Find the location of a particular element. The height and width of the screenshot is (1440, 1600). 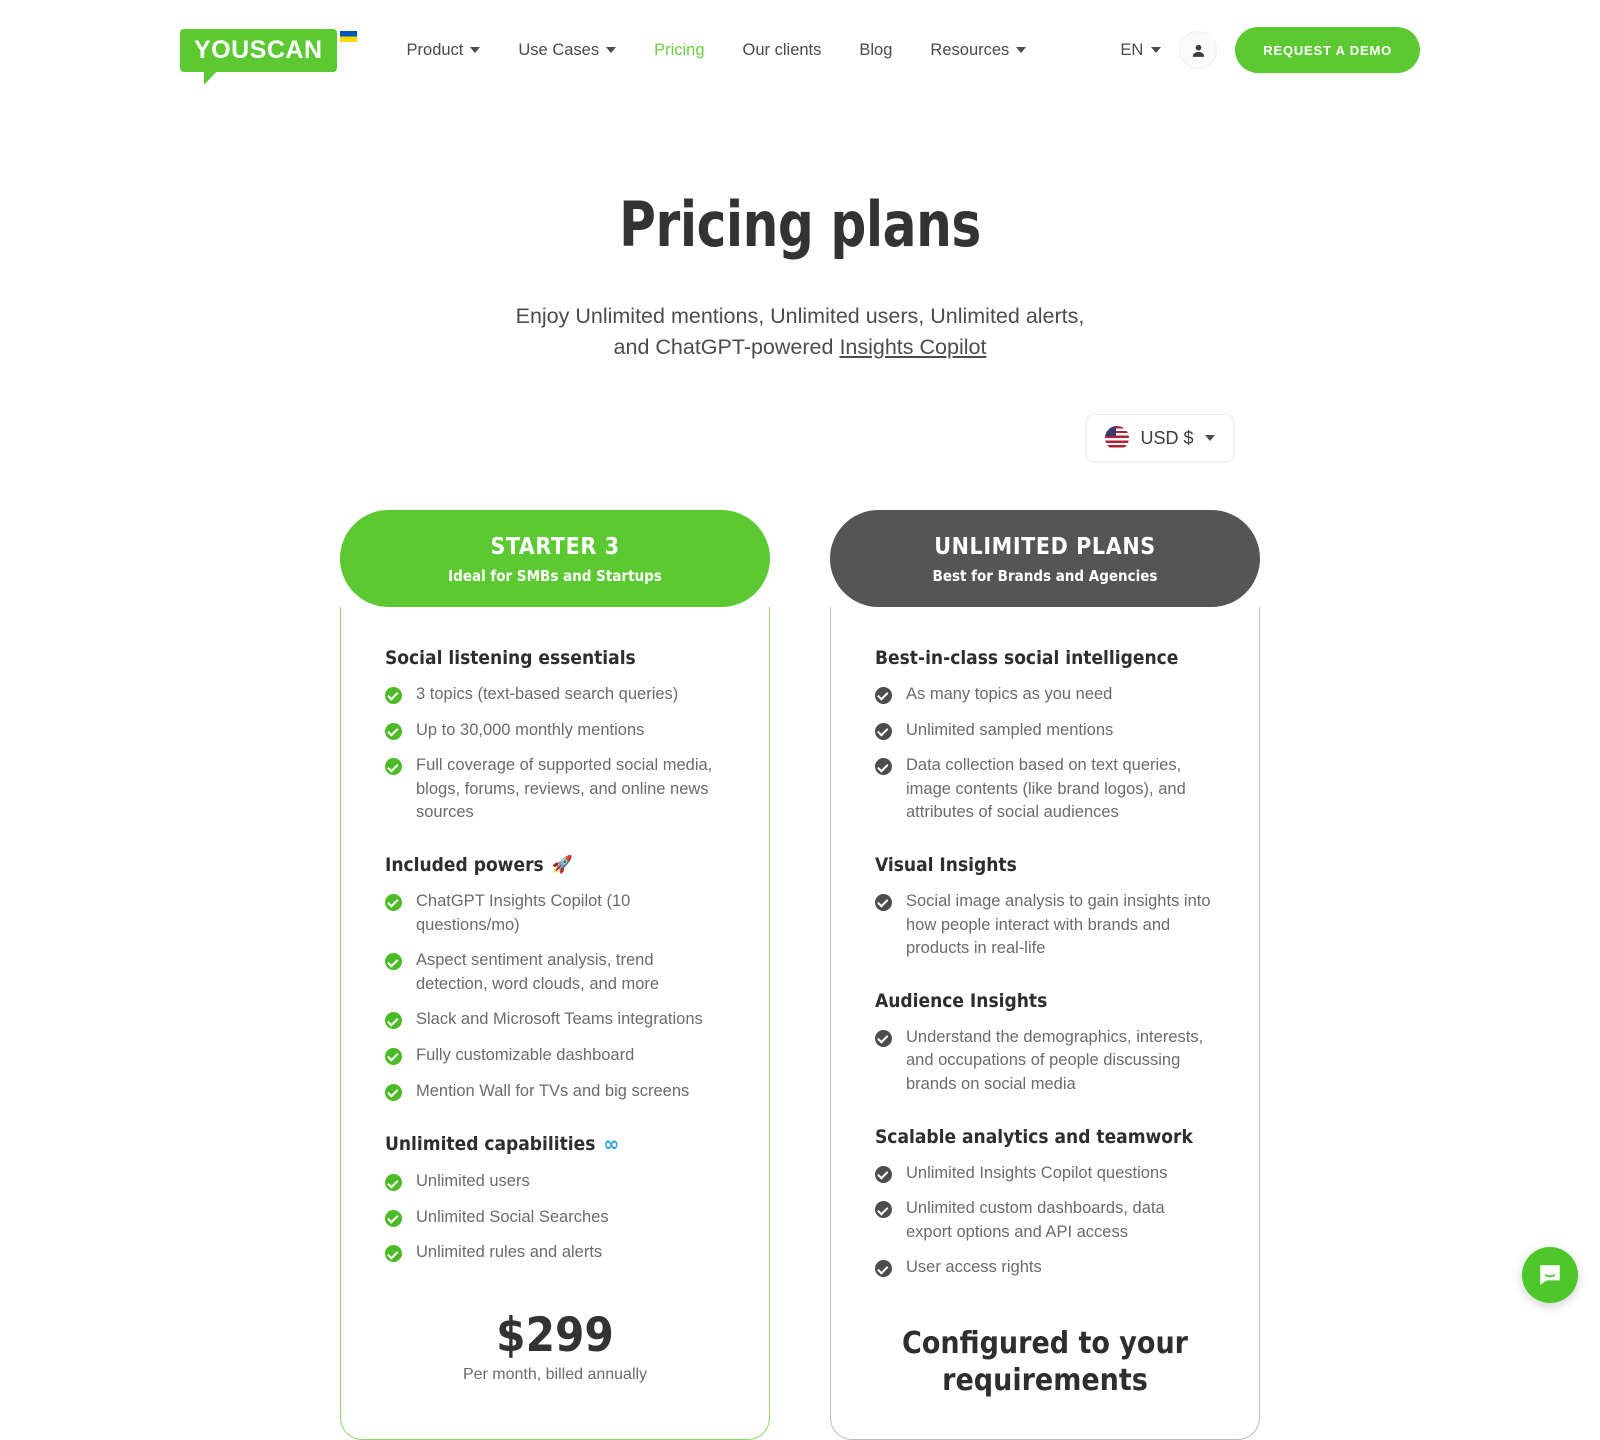

nav-label: Blog is located at coordinates (876, 49).